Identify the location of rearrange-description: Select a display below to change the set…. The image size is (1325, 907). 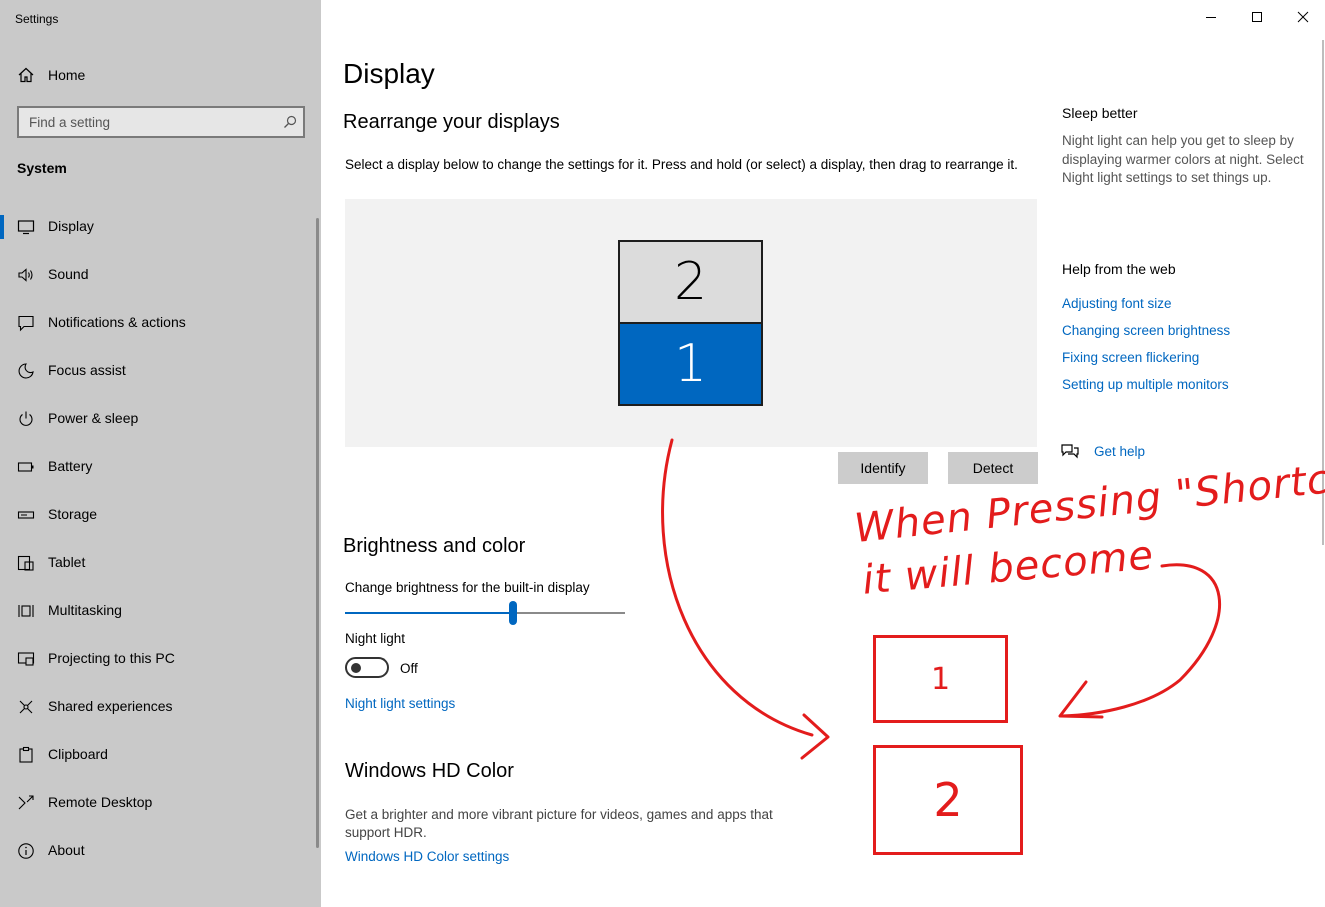
(681, 164).